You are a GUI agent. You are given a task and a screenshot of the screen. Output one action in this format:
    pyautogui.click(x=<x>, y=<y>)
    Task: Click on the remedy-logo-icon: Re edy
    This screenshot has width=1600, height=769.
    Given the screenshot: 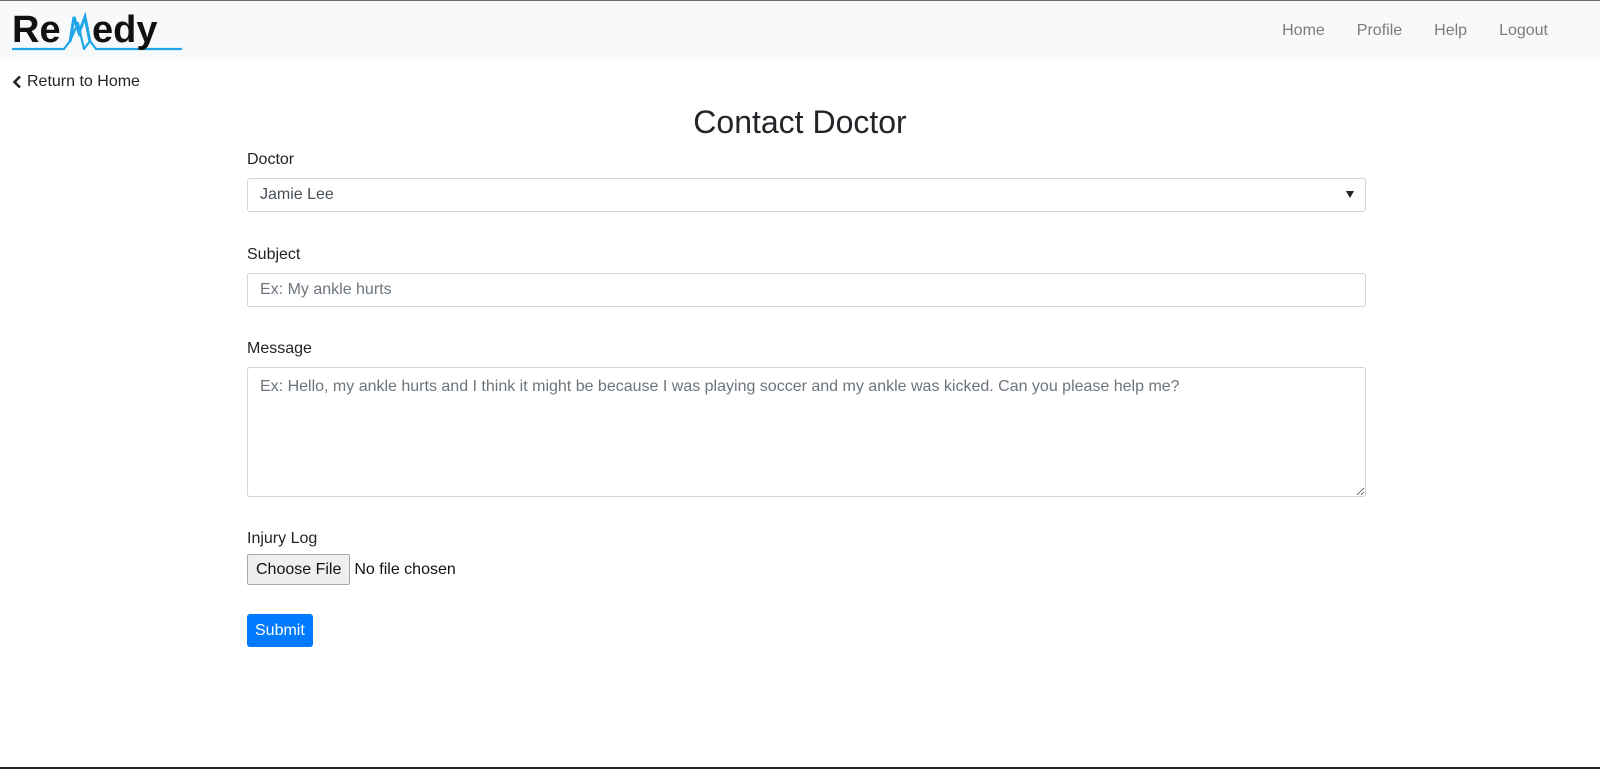 What is the action you would take?
    pyautogui.click(x=97, y=31)
    